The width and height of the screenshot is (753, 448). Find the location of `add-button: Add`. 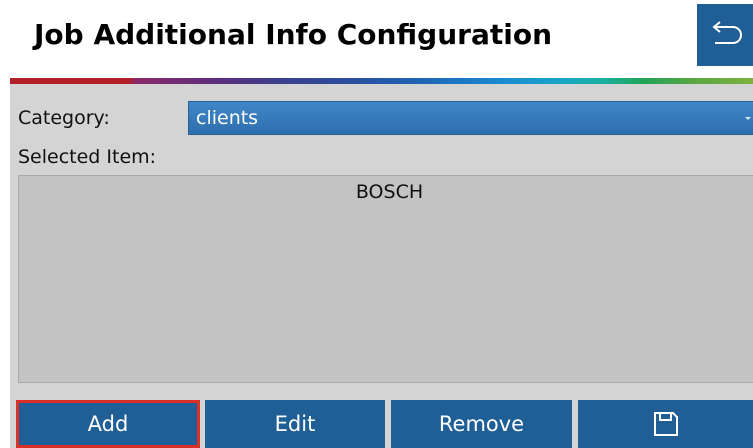

add-button: Add is located at coordinates (108, 424).